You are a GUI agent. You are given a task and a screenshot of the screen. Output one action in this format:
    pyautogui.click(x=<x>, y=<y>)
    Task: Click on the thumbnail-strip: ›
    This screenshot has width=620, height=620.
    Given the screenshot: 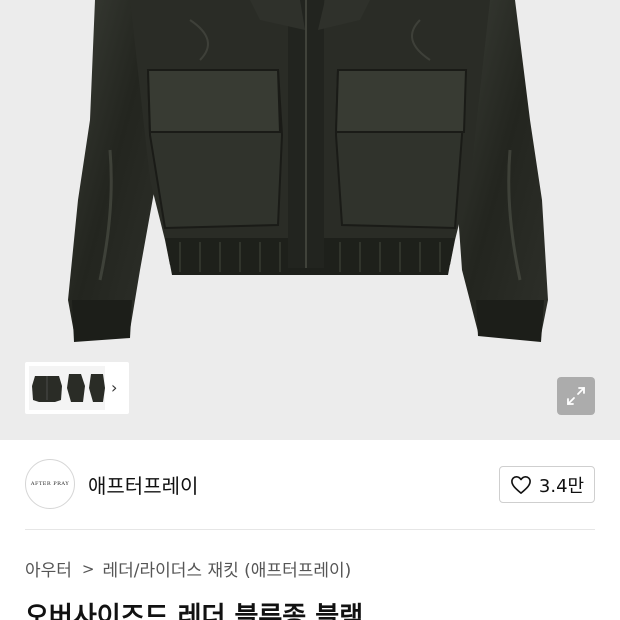 What is the action you would take?
    pyautogui.click(x=77, y=388)
    